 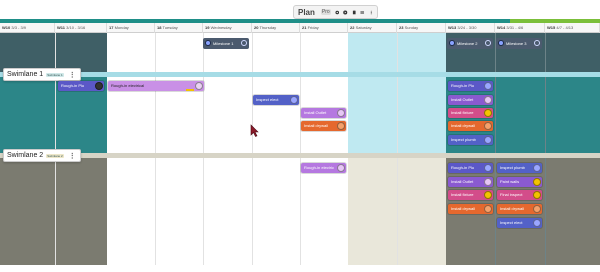 I want to click on swimlane-2-bar, so click(x=300, y=155).